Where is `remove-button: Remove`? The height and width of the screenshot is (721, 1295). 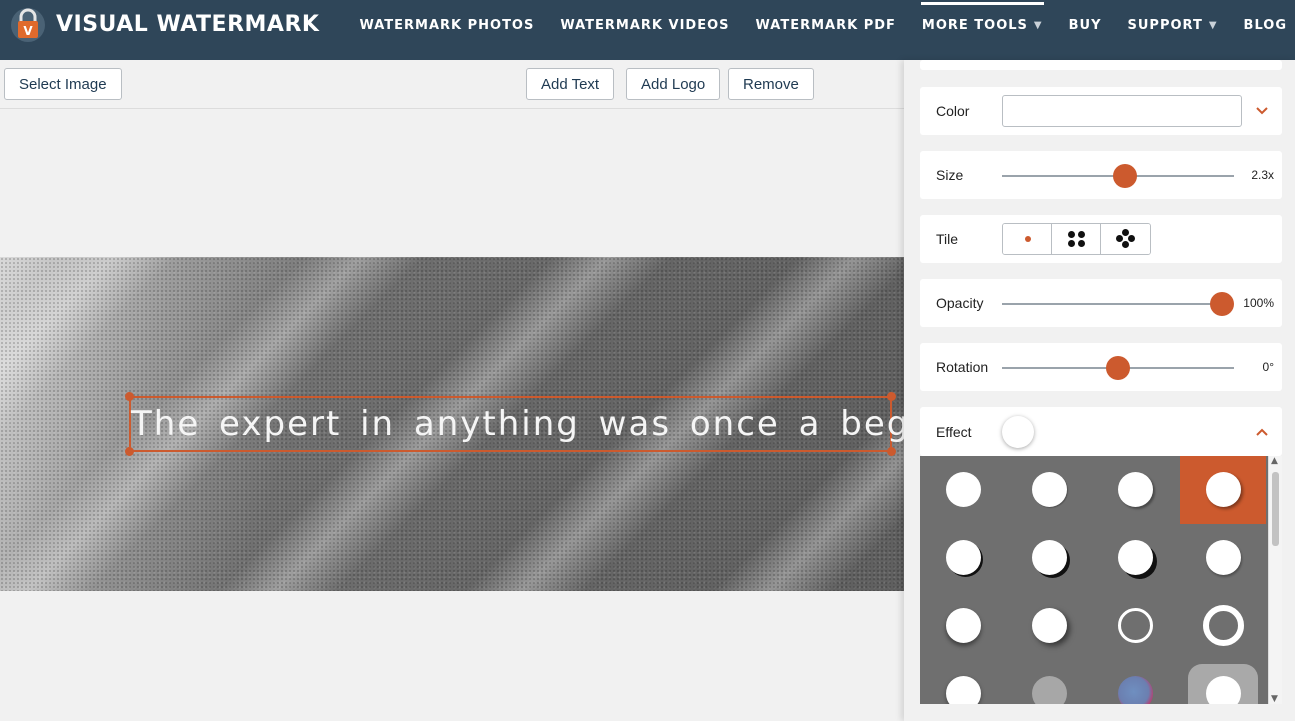 remove-button: Remove is located at coordinates (771, 84).